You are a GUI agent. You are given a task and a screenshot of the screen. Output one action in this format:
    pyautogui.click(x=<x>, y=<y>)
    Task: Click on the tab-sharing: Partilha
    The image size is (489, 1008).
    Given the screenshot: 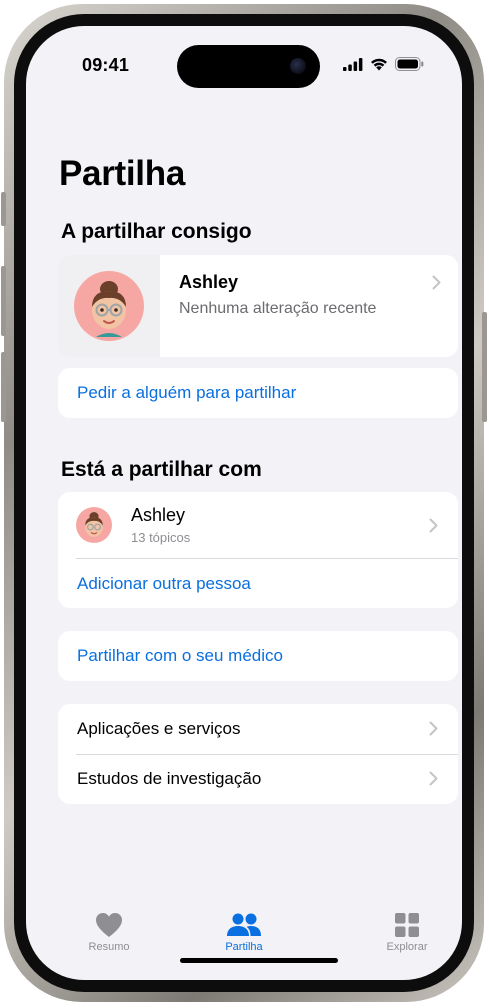 What is the action you would take?
    pyautogui.click(x=244, y=932)
    